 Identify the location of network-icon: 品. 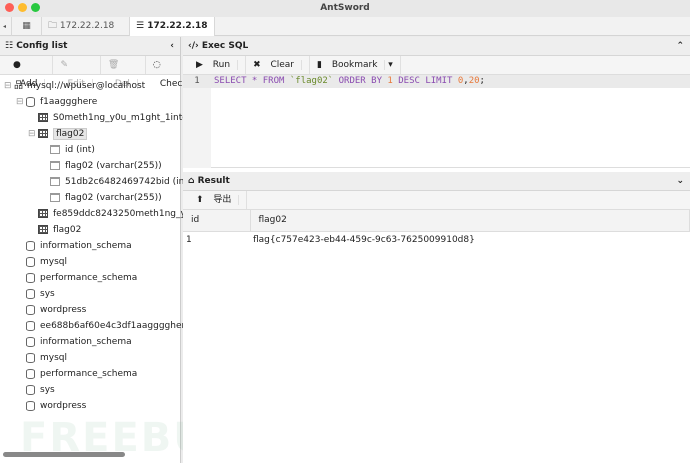
(19, 86).